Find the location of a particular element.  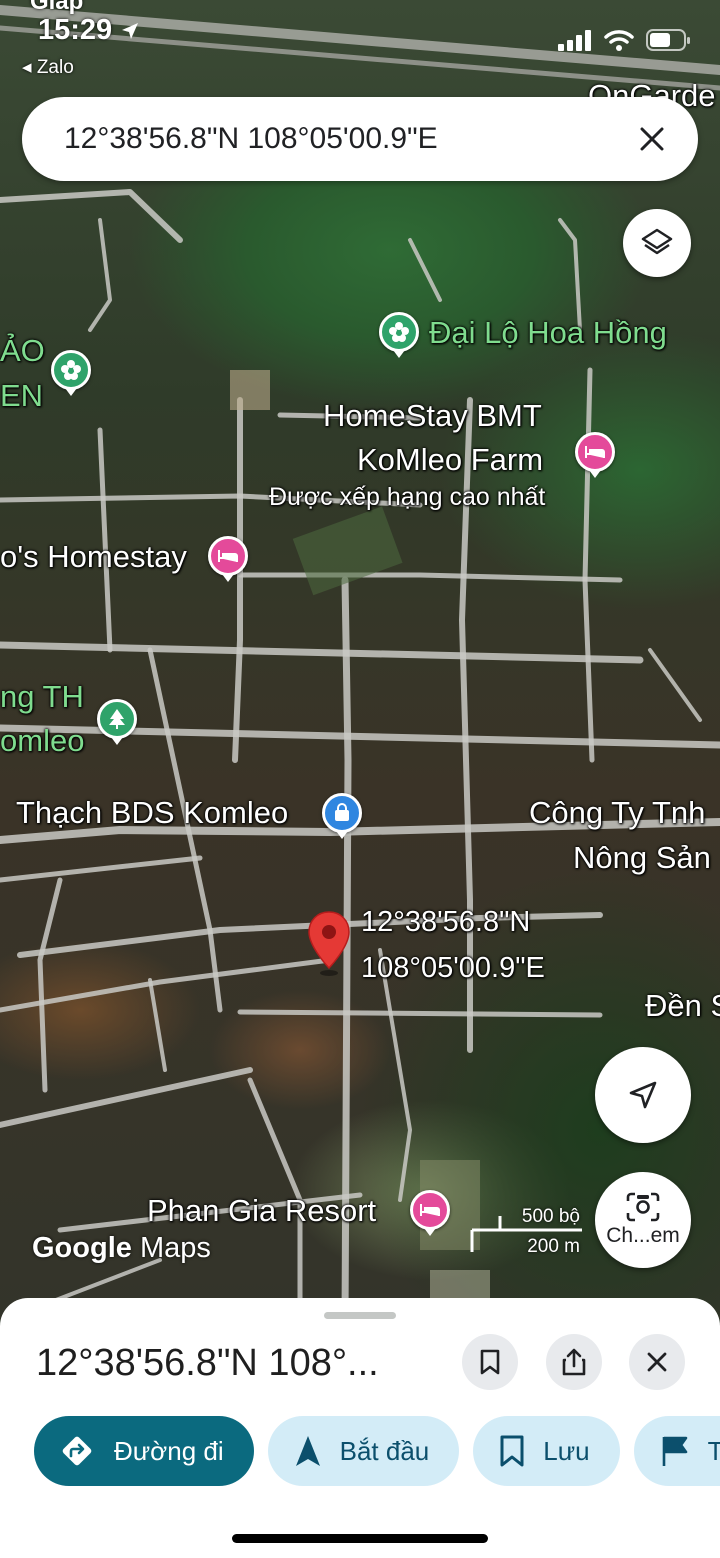

poi-flower-pin-left is located at coordinates (71, 370).